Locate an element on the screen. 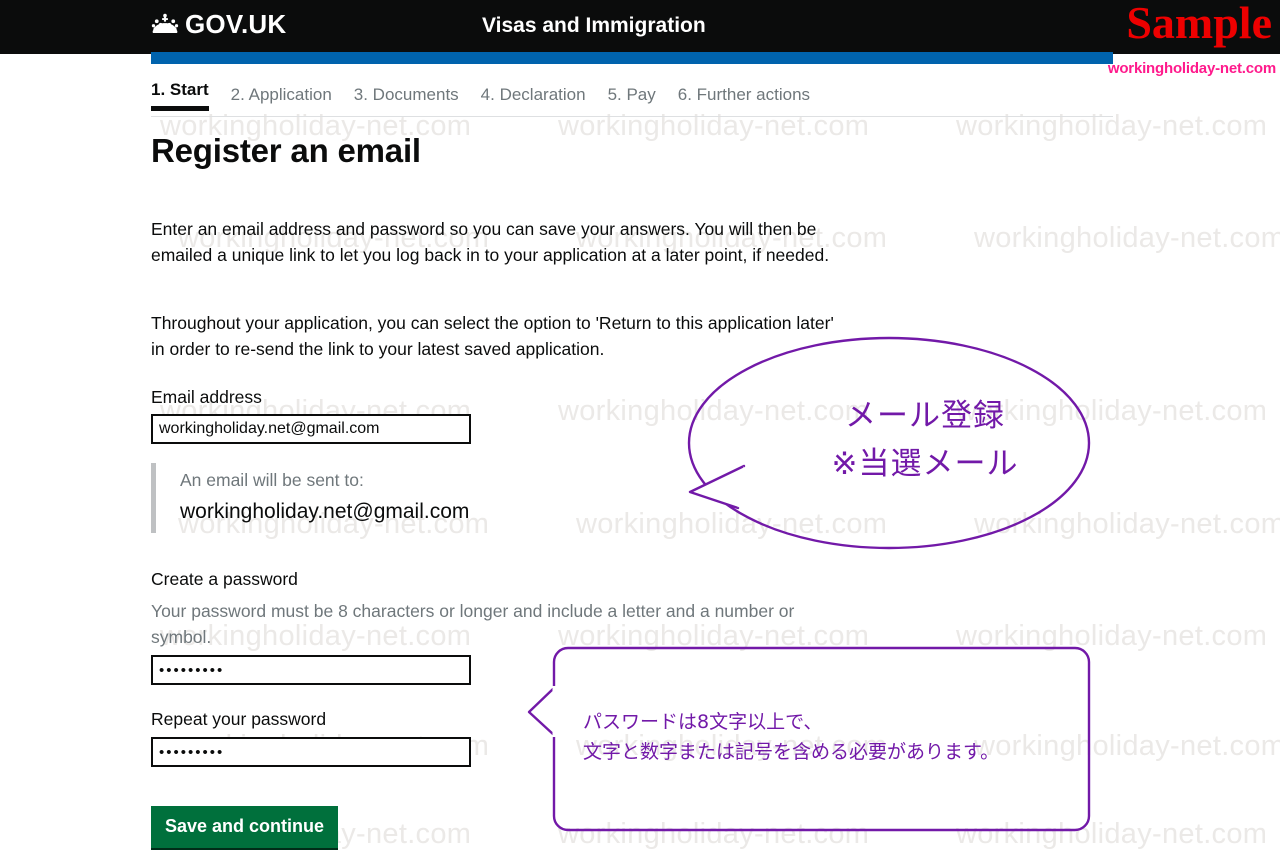 Image resolution: width=1280 pixels, height=860 pixels. step-item-6: 6. Further actions is located at coordinates (744, 98).